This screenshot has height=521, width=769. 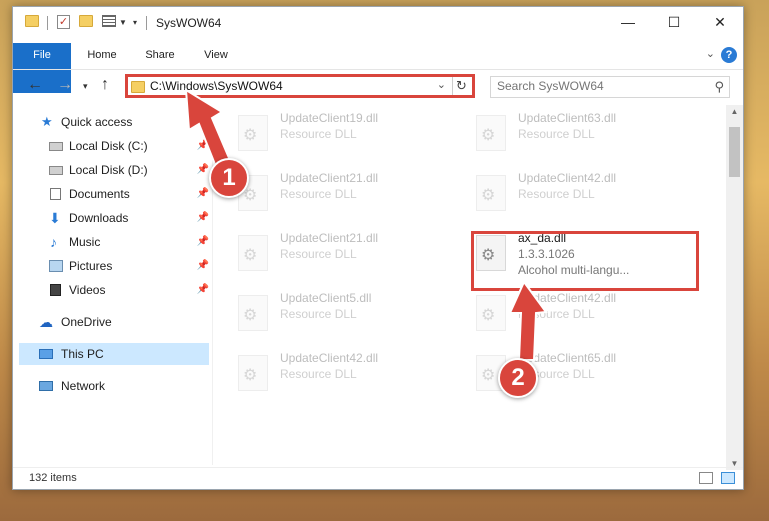 I want to click on refresh-icon: ↻, so click(x=461, y=86).